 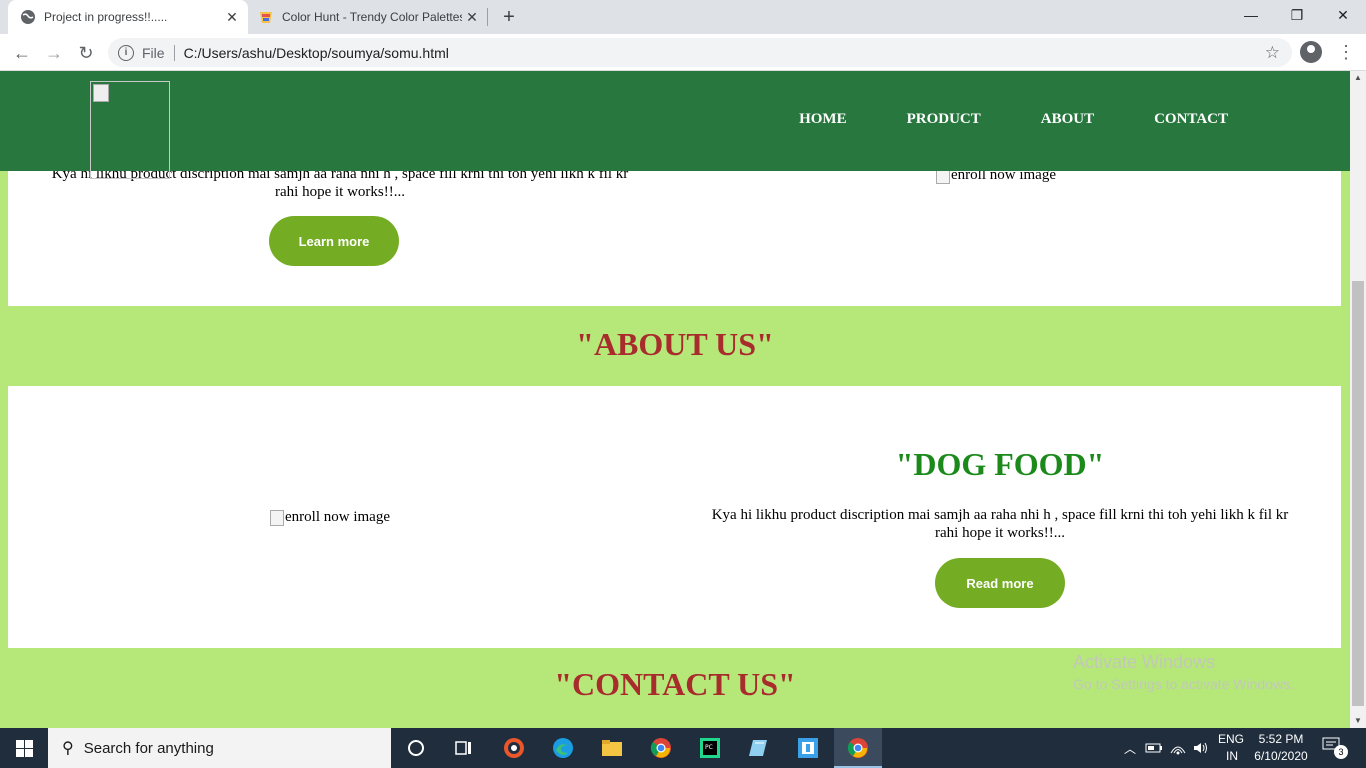 I want to click on app-icon, so click(x=808, y=748).